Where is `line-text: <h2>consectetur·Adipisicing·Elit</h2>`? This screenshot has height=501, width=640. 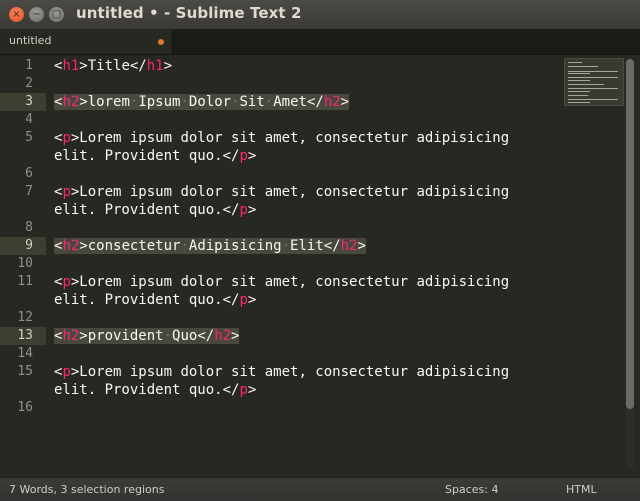
line-text: <h2>consectetur·Adipisicing·Elit</h2> is located at coordinates (210, 246).